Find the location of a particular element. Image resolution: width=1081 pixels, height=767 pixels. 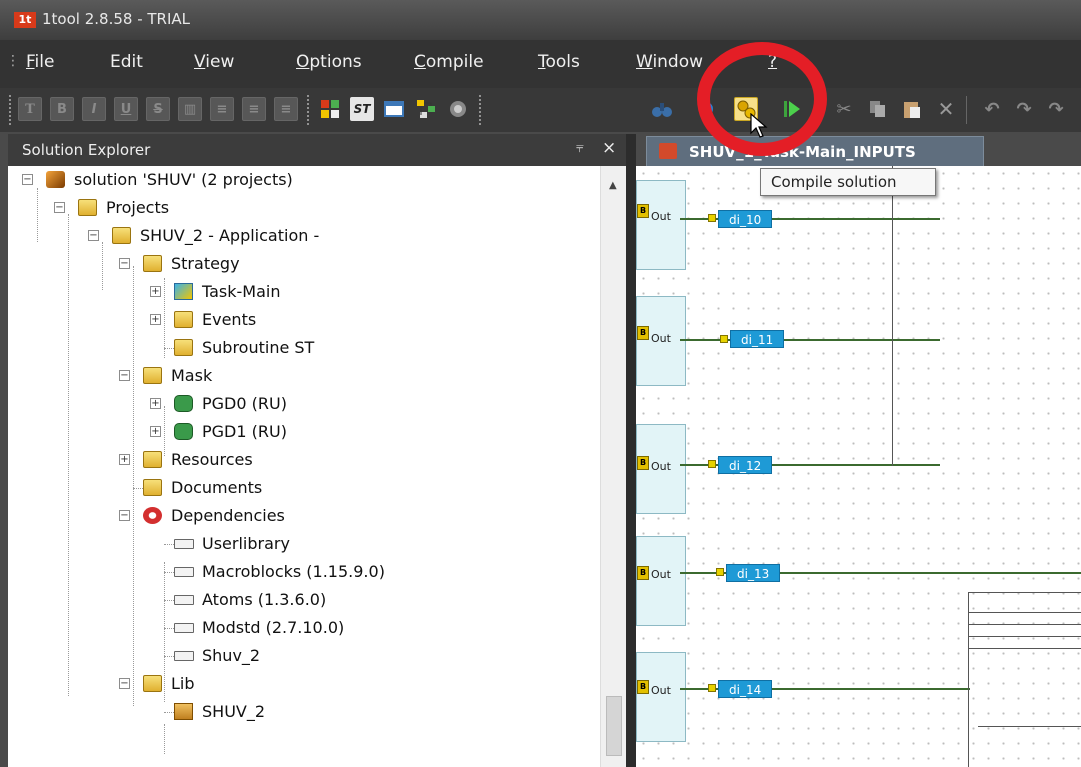

menu-window: Window is located at coordinates (669, 62).